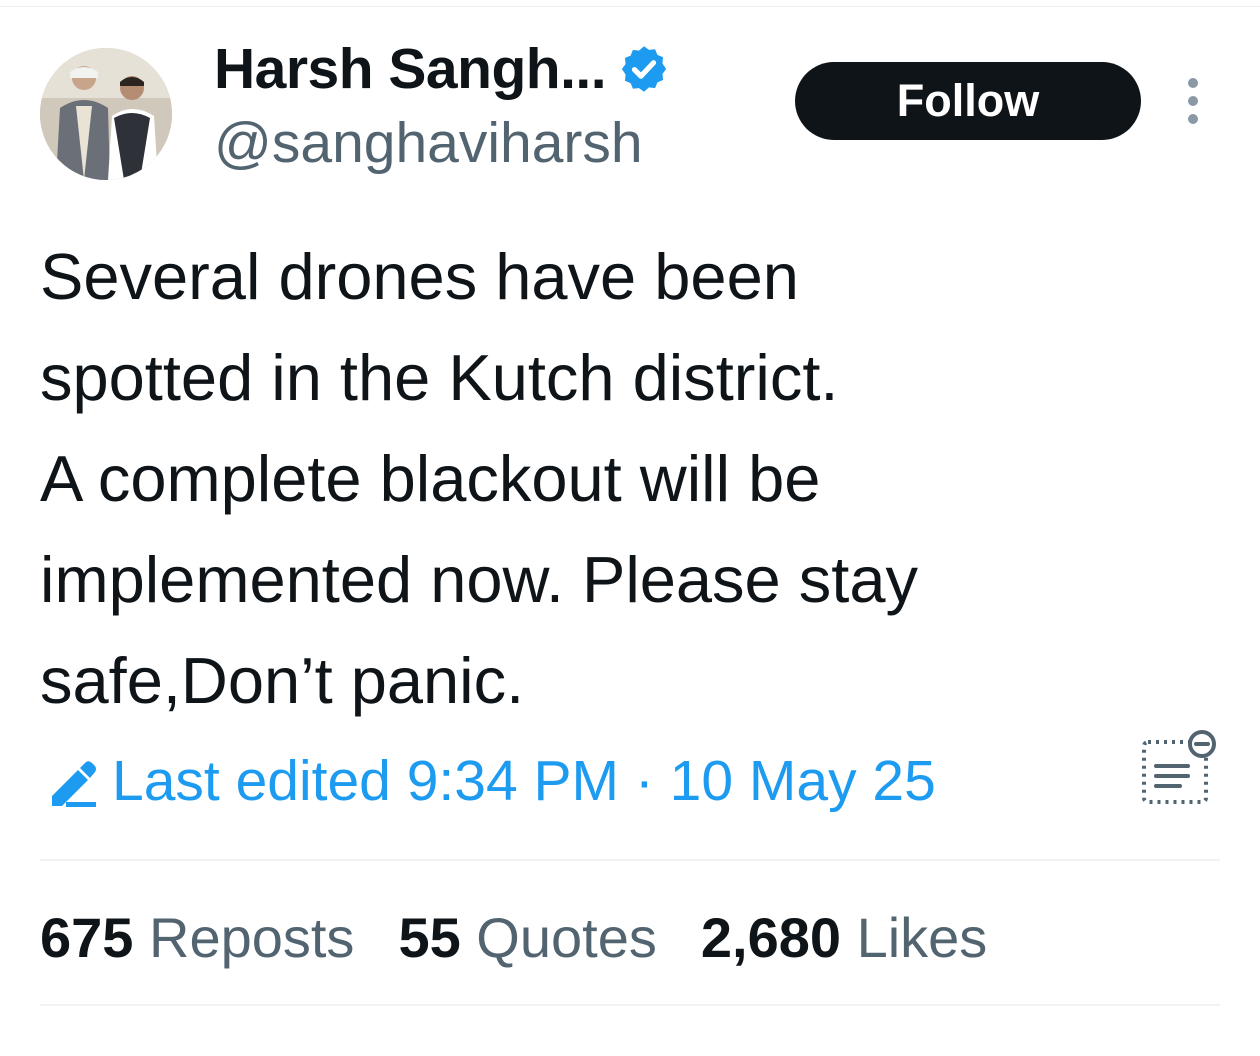  What do you see at coordinates (429, 937) in the screenshot?
I see `quotes-count: 55` at bounding box center [429, 937].